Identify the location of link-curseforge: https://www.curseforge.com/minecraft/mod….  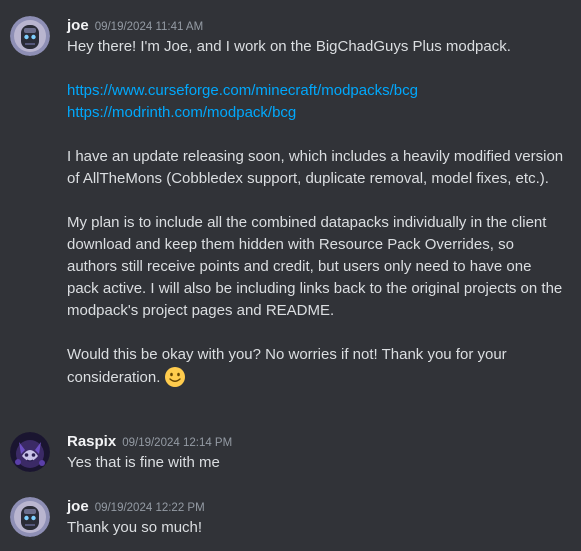
(317, 91).